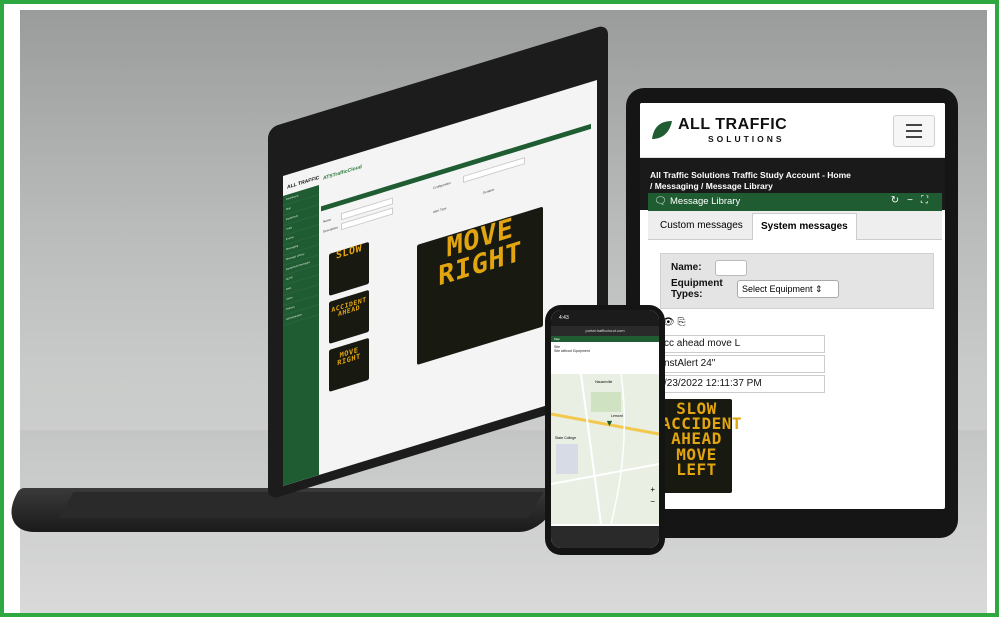 This screenshot has width=999, height=617. What do you see at coordinates (792, 130) in the screenshot?
I see `tablet-header: ALL TRAFFIC SOLUTIONS` at bounding box center [792, 130].